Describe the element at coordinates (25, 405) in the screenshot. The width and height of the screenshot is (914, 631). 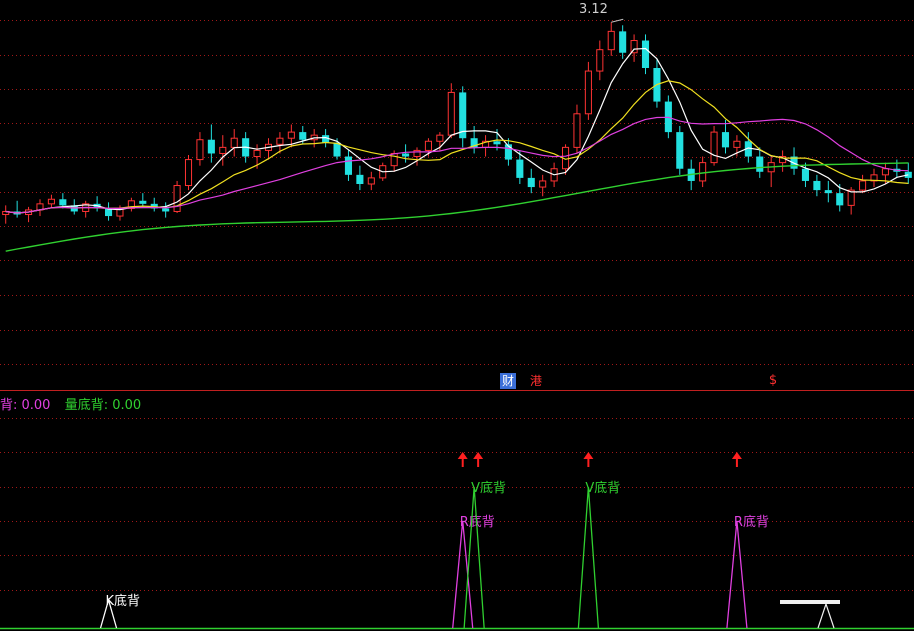
I see `legend-r-divergence: 背: 0.00` at that location.